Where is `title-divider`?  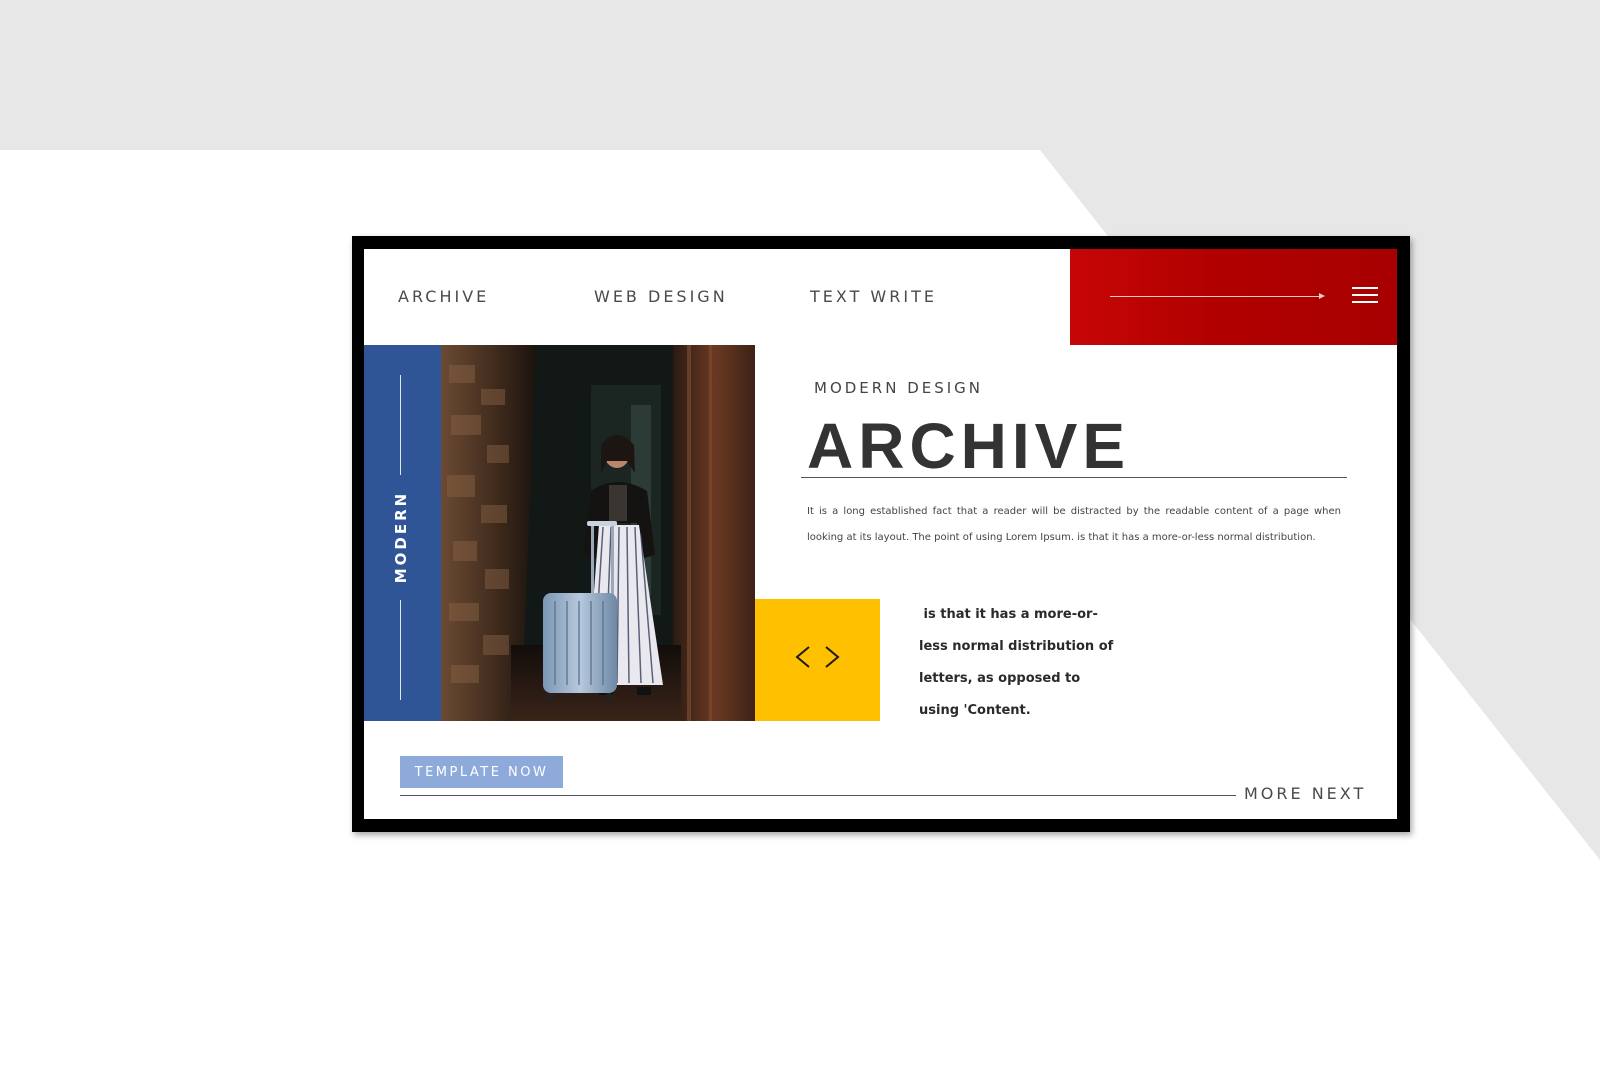
title-divider is located at coordinates (1074, 477).